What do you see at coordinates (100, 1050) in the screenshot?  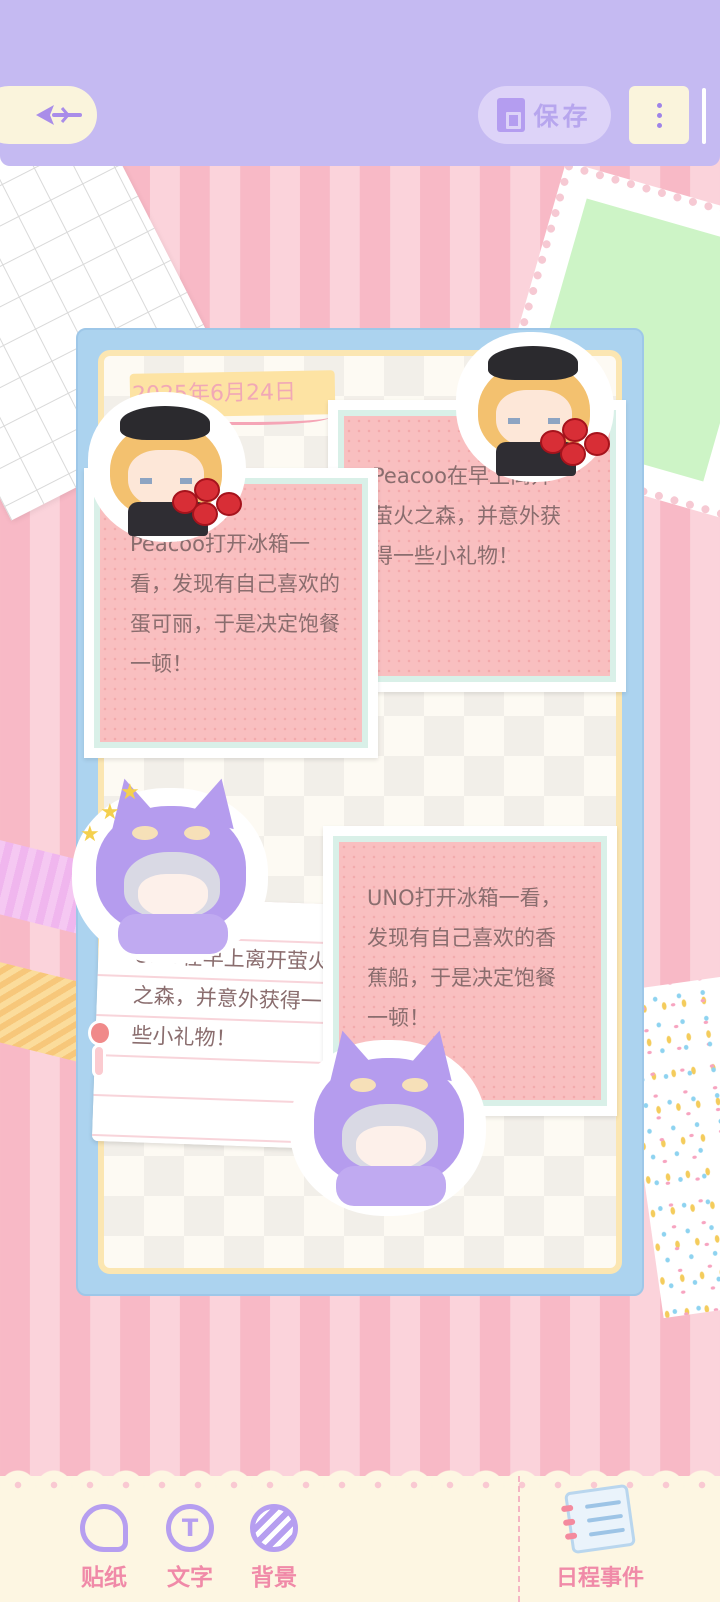 I see `pin-icon` at bounding box center [100, 1050].